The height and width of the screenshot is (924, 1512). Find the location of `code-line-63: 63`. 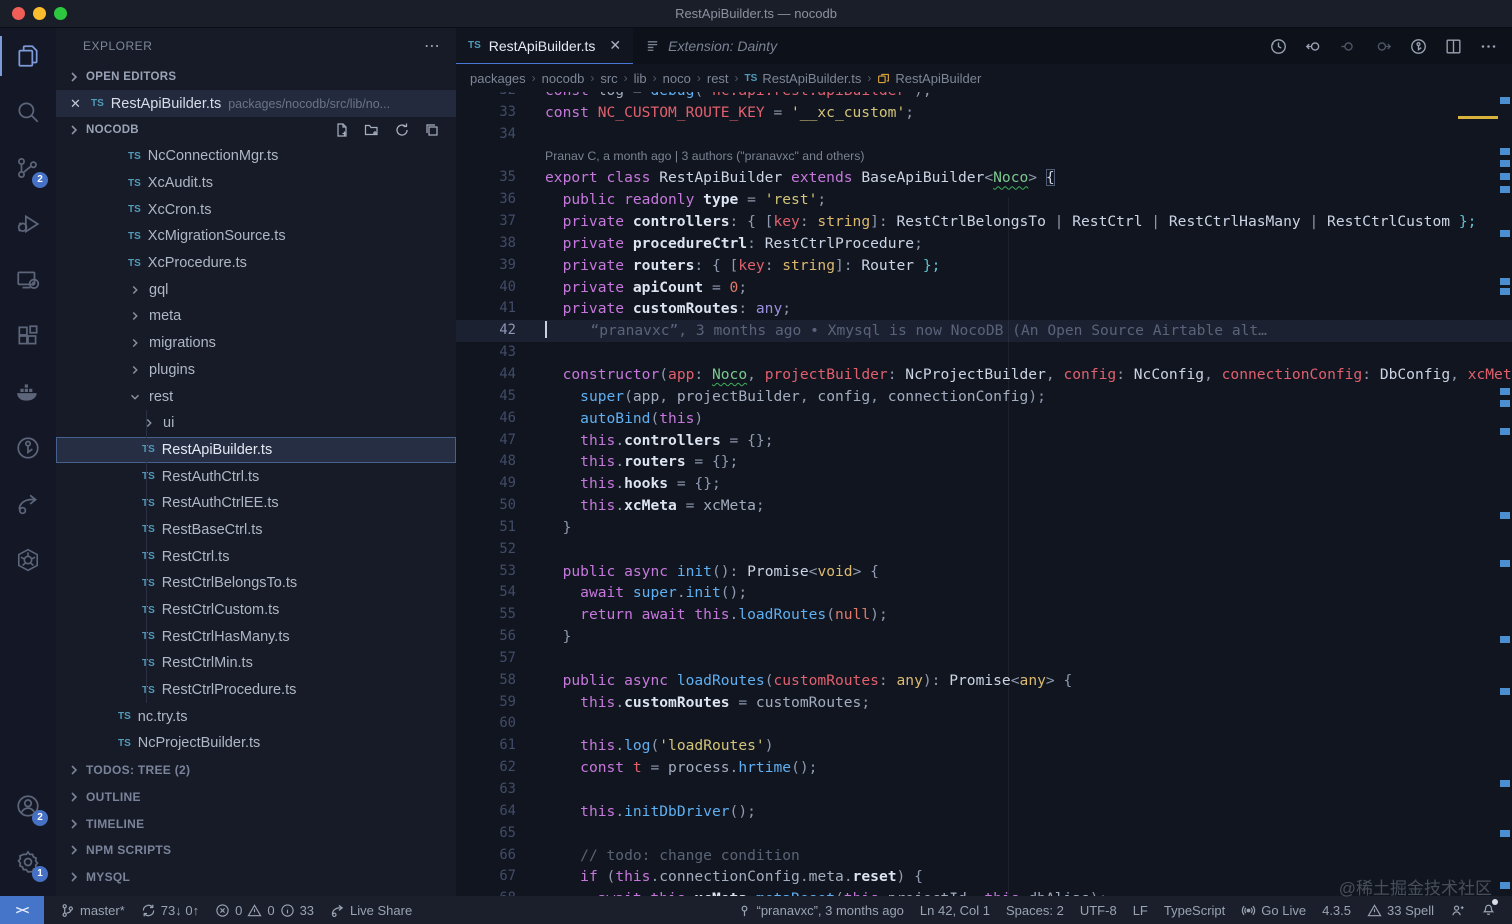

code-line-63: 63 is located at coordinates (984, 790).